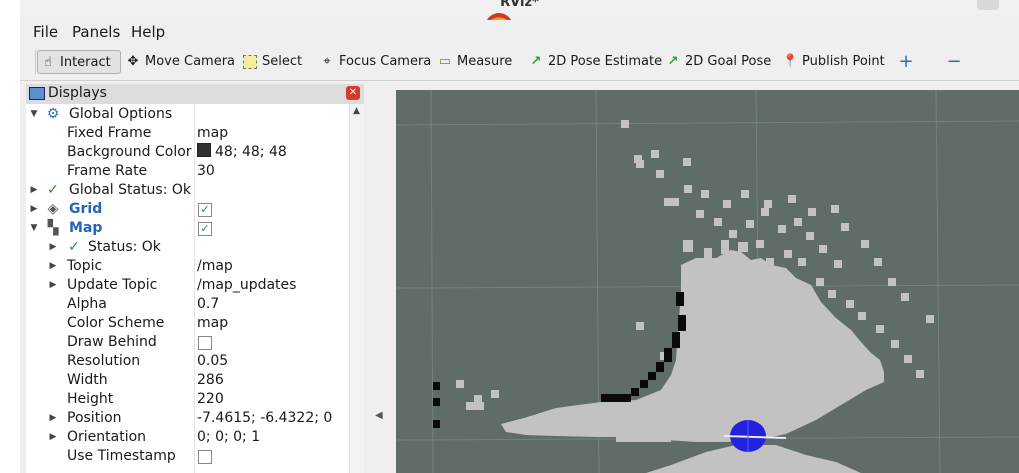 This screenshot has width=1019, height=473. I want to click on toolbar-grip, so click(35, 62).